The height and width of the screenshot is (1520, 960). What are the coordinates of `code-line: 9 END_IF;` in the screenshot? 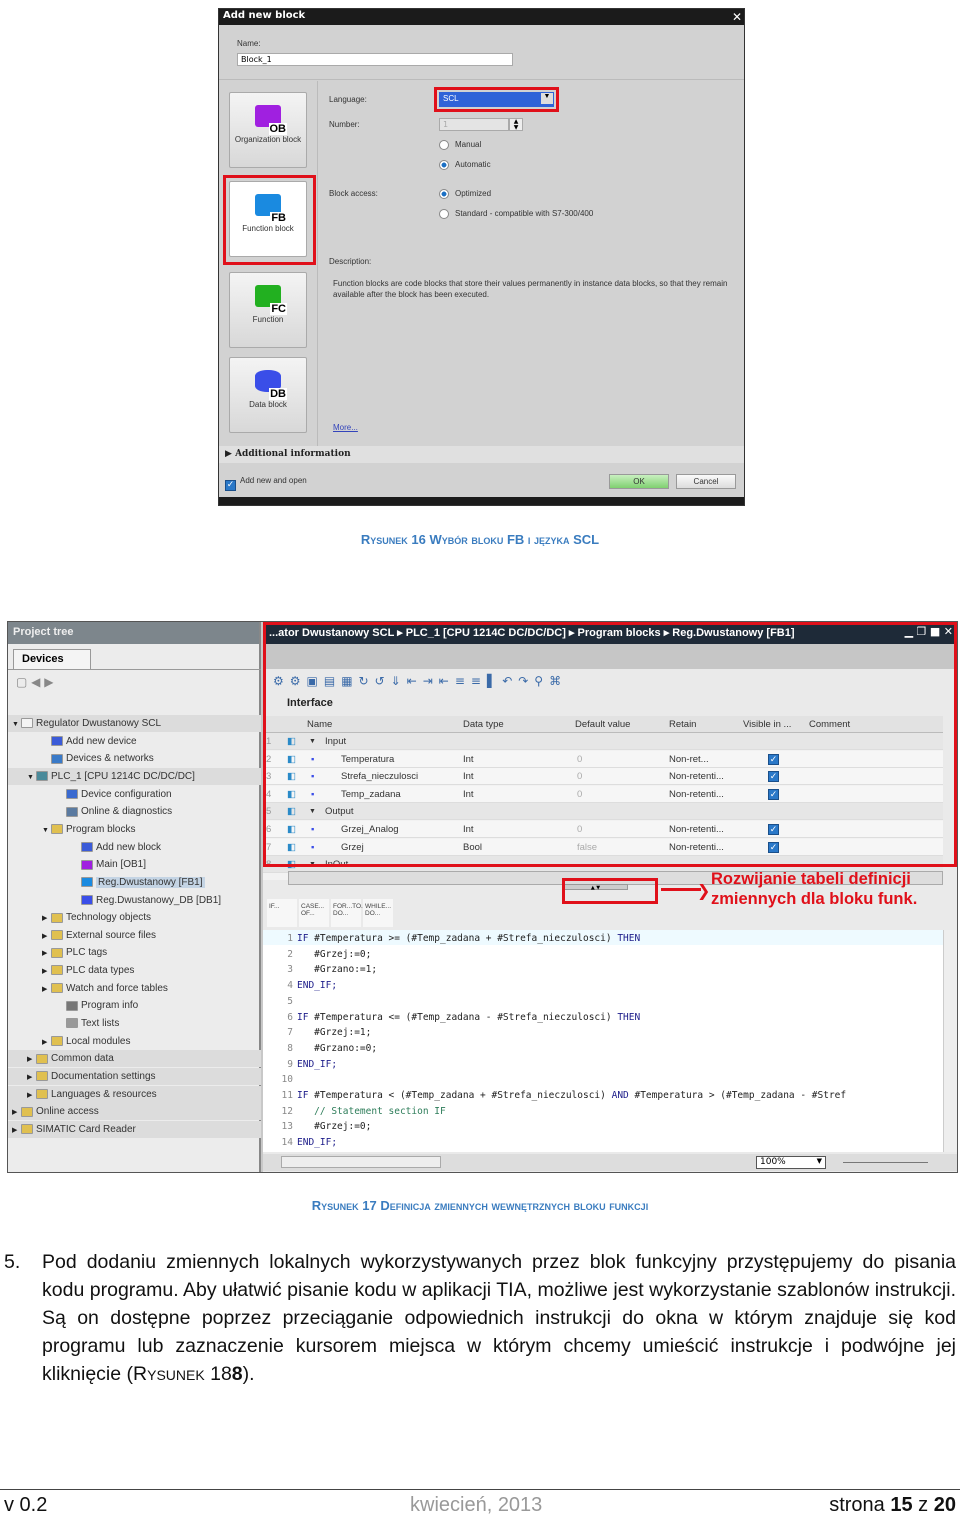 It's located at (300, 1065).